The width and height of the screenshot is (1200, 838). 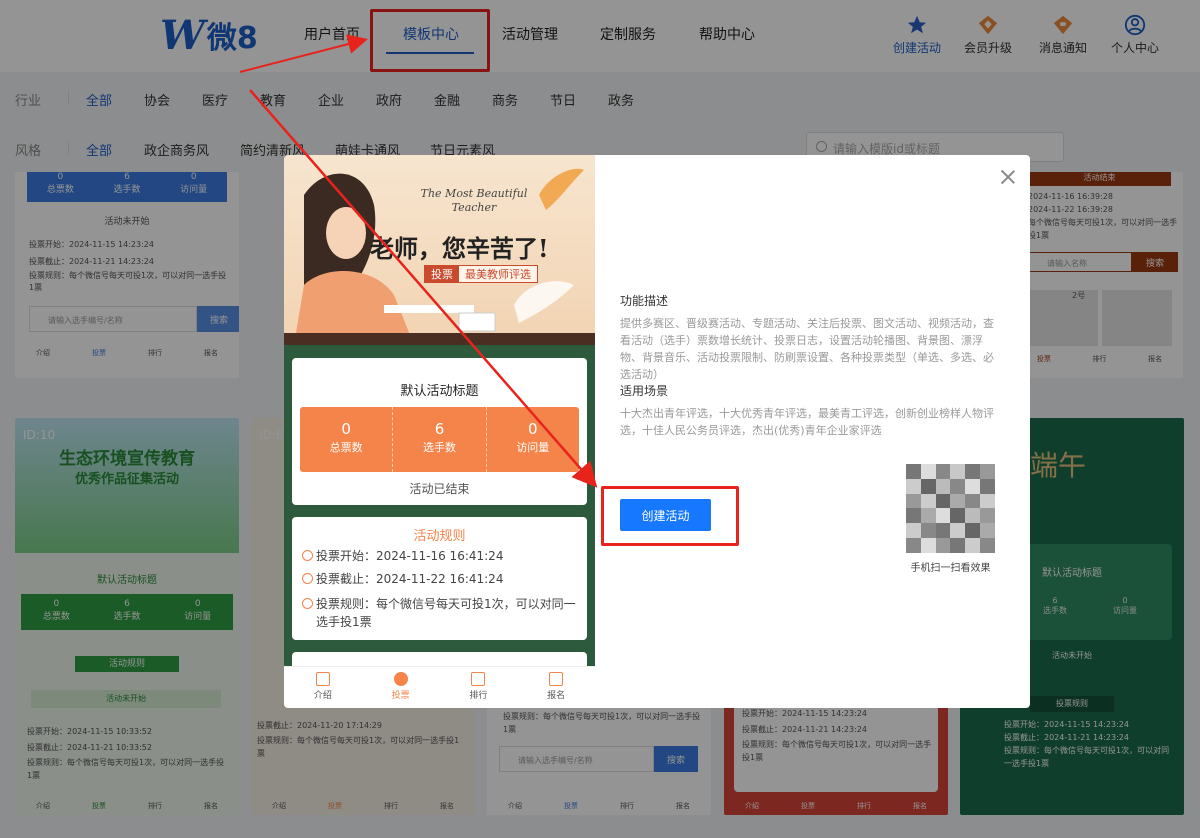 I want to click on preview-tab-label: 排行, so click(x=478, y=696).